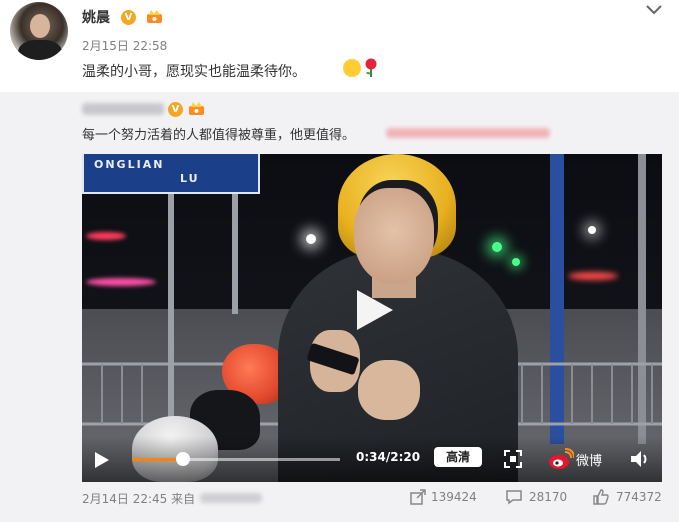 This screenshot has height=522, width=679. What do you see at coordinates (388, 457) in the screenshot?
I see `video-time: 0:34/2:20` at bounding box center [388, 457].